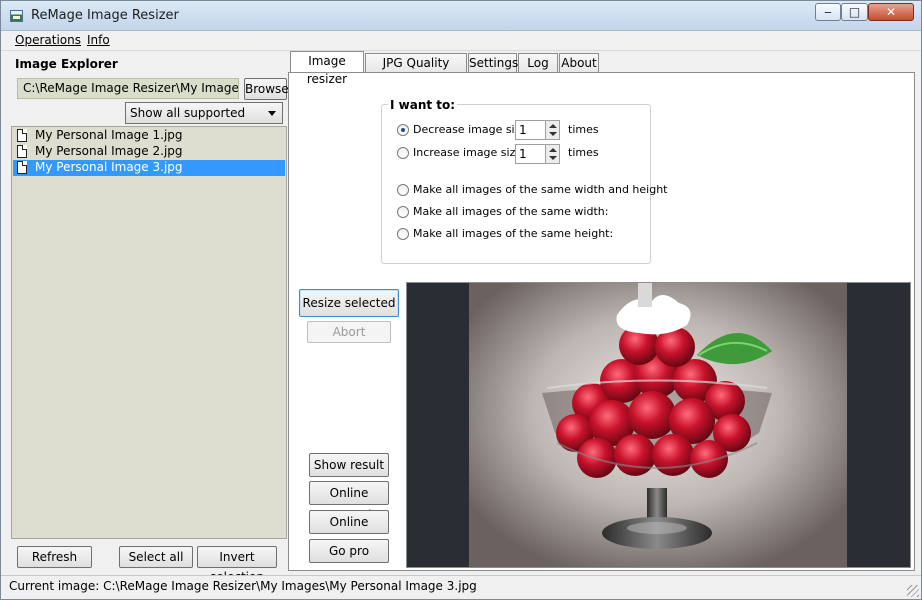  Describe the element at coordinates (461, 41) in the screenshot. I see `menu-bar: Operations Info` at that location.